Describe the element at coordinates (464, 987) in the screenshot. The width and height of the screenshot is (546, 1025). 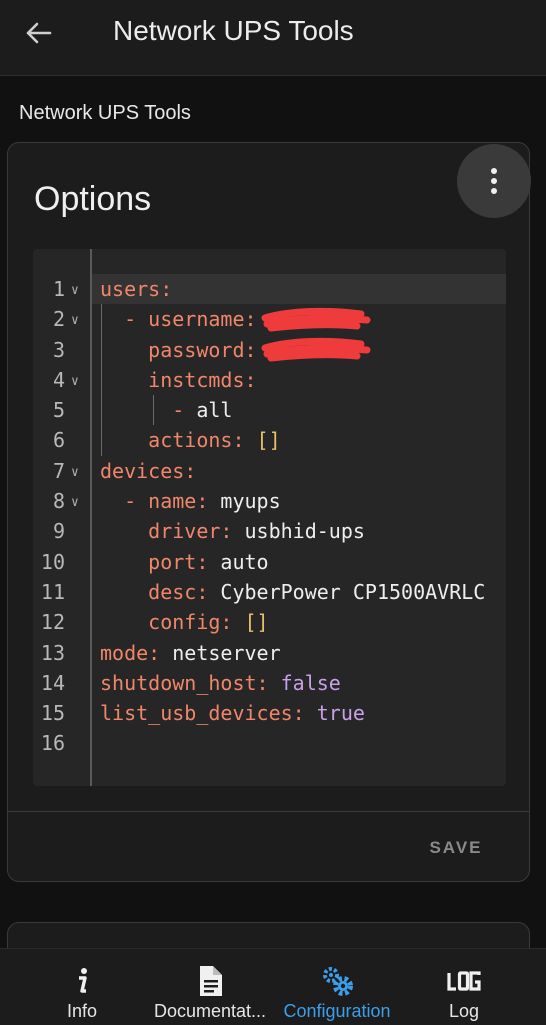
I see `nav-item-log: Log` at that location.